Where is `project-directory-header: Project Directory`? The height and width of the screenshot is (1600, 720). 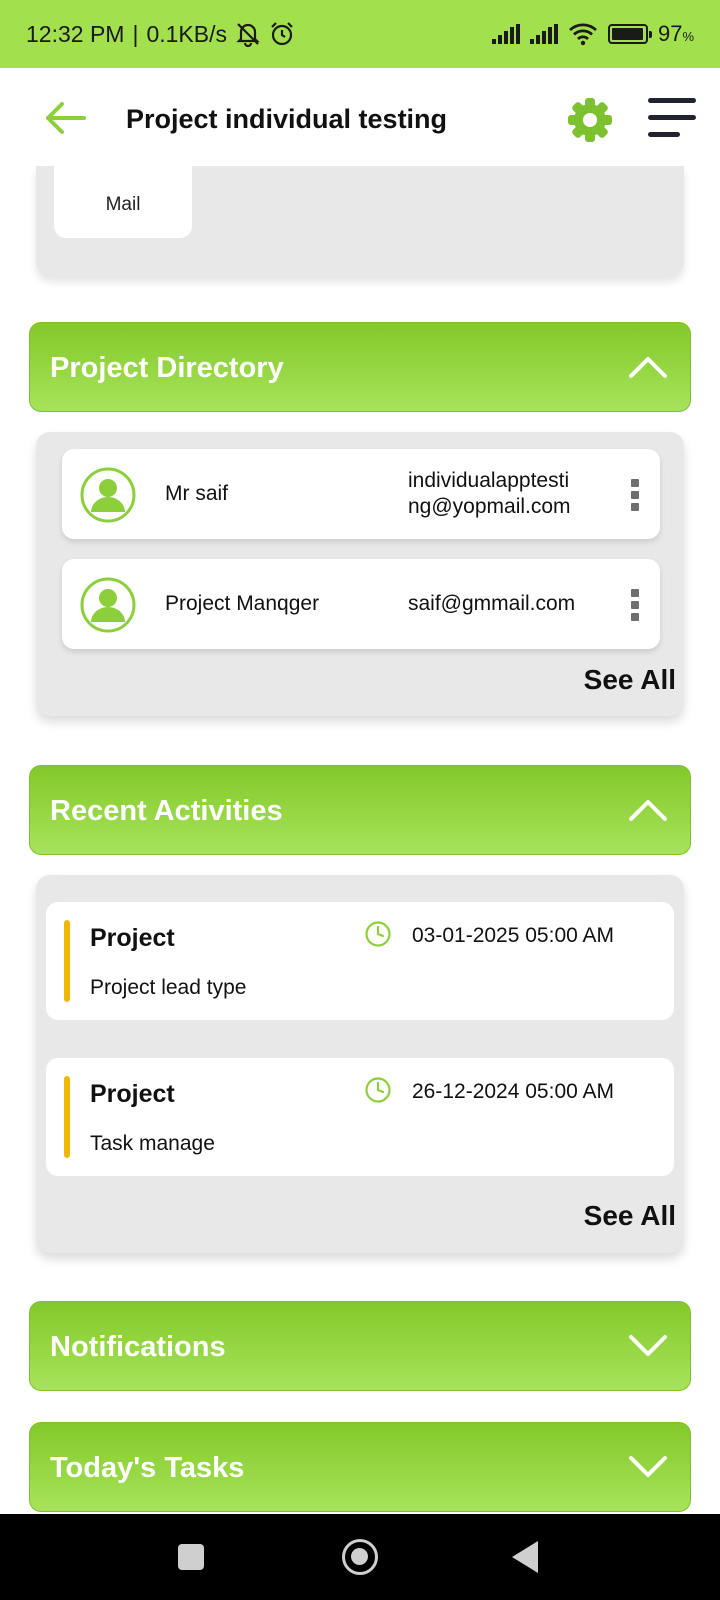 project-directory-header: Project Directory is located at coordinates (360, 367).